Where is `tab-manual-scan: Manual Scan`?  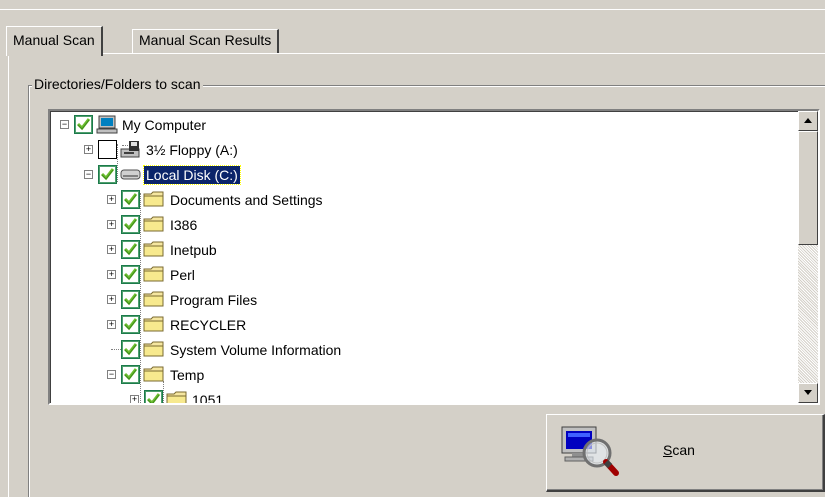
tab-manual-scan: Manual Scan is located at coordinates (54, 41).